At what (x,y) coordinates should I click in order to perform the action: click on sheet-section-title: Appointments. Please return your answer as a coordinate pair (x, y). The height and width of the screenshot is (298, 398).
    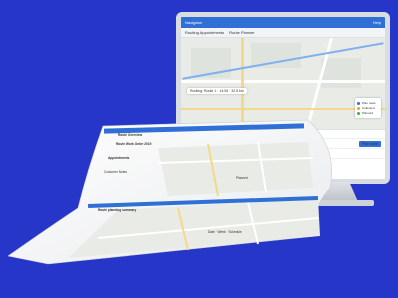
    Looking at the image, I should click on (119, 158).